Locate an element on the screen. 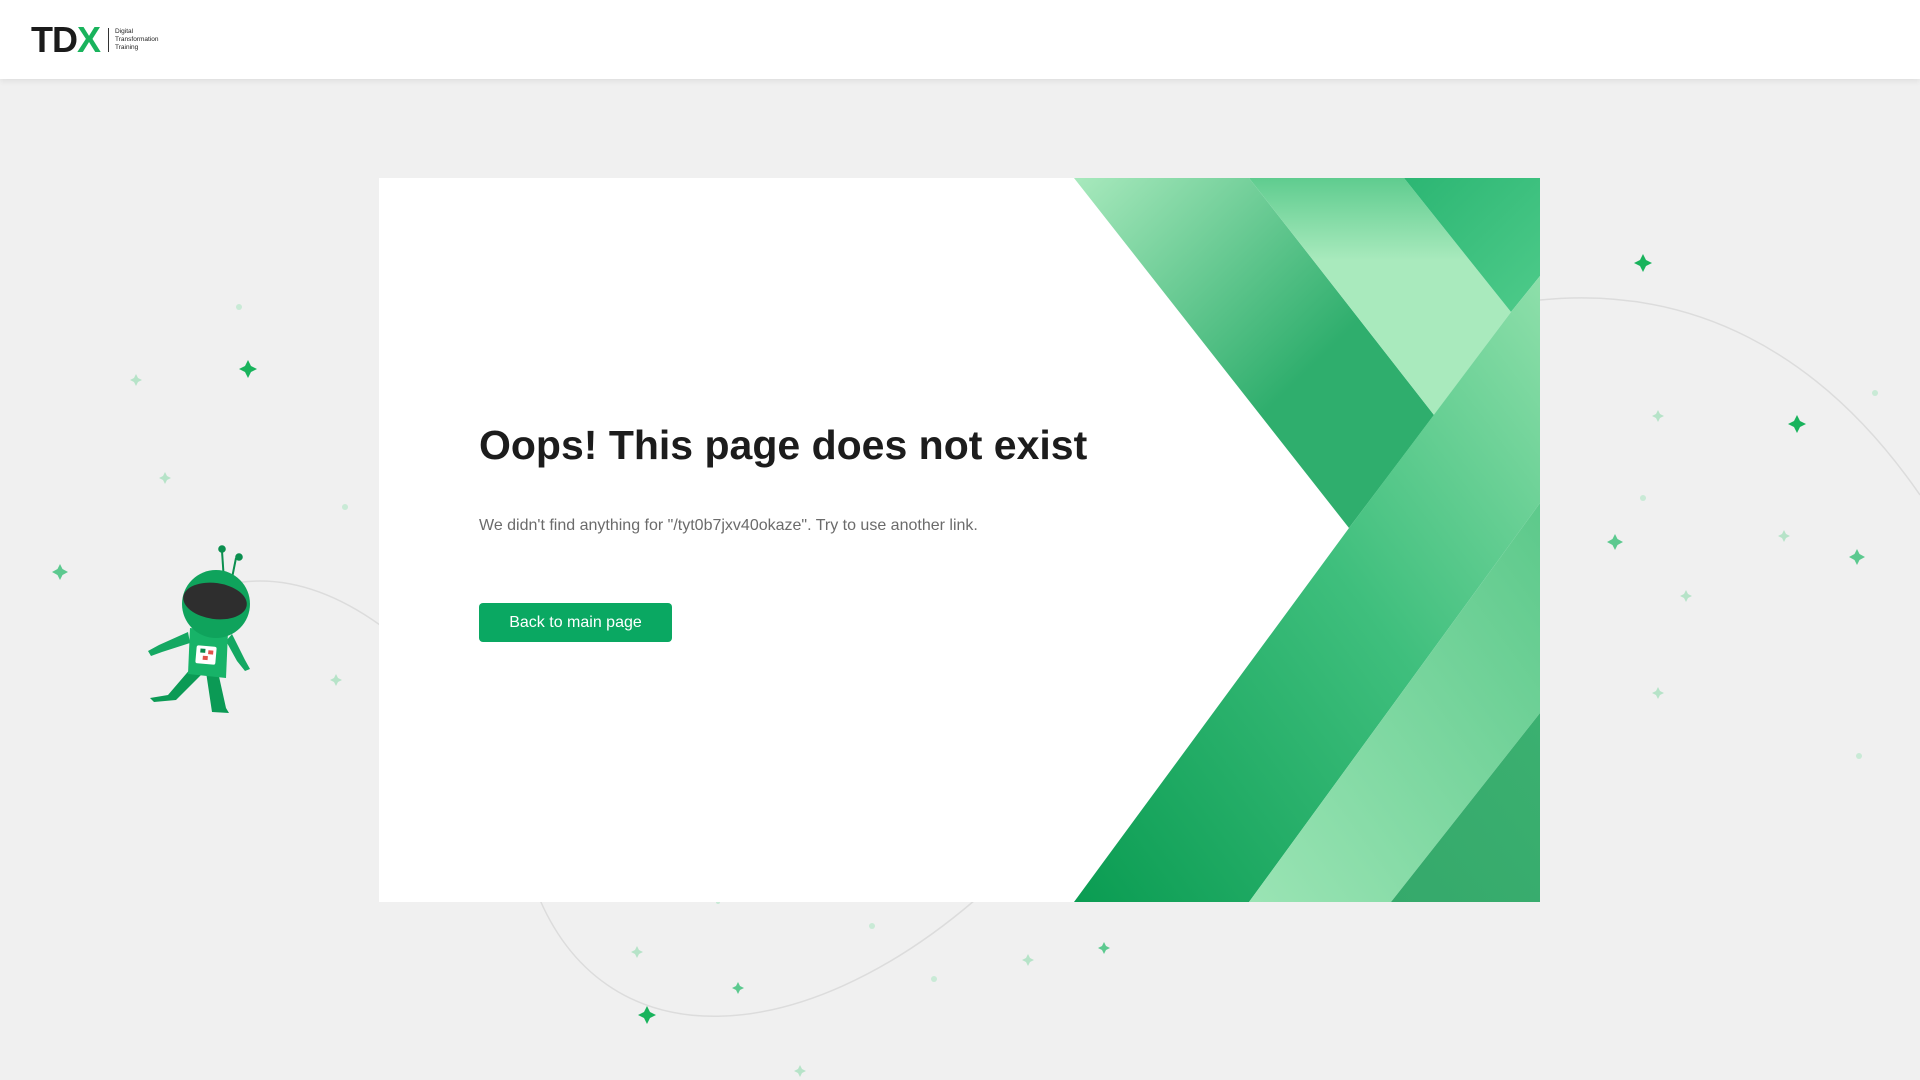  logo-letter-d: D is located at coordinates (65, 39).